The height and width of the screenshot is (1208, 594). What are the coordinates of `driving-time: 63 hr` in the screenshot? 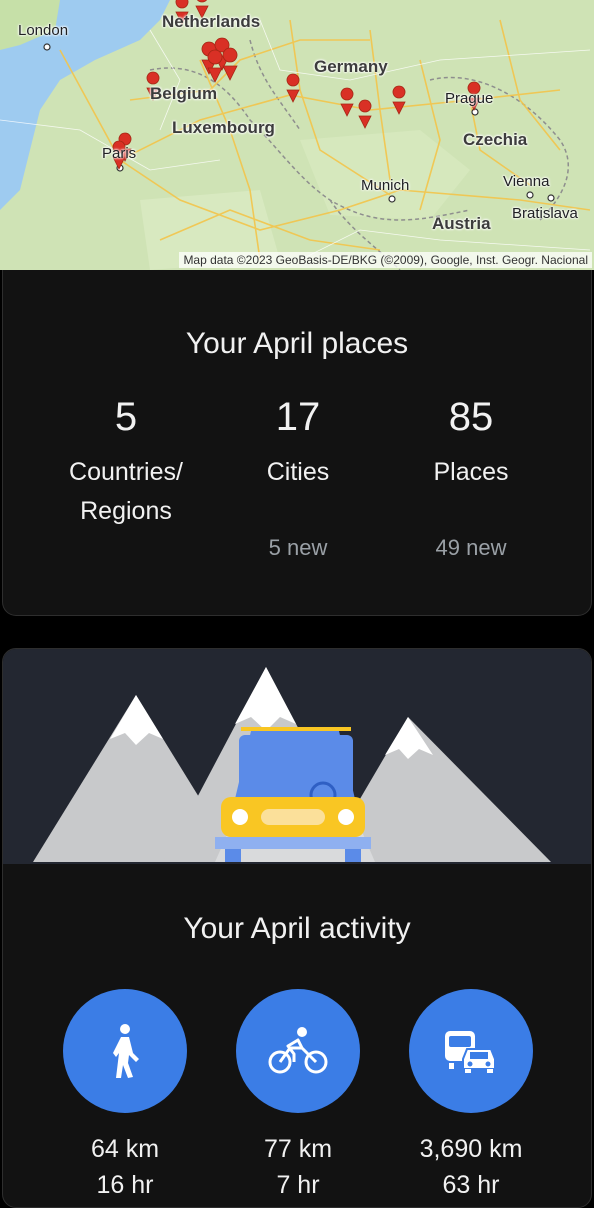 It's located at (471, 1185).